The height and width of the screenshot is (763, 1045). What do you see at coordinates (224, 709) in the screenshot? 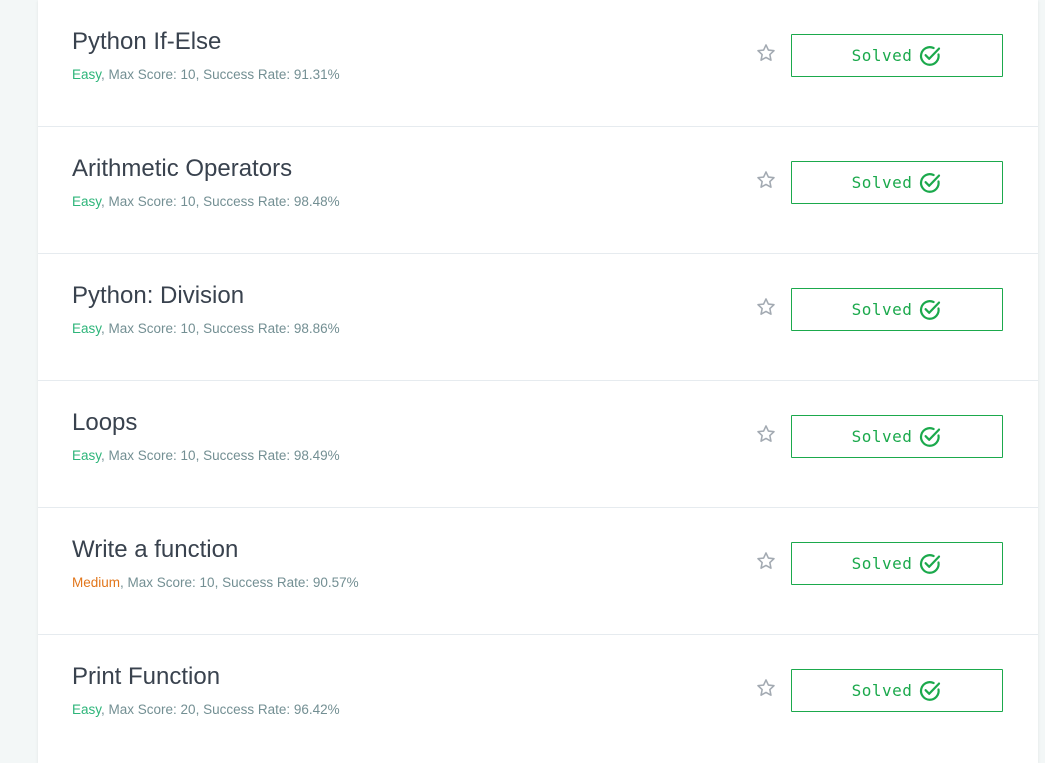
I see `score-rate-text: Max Score: 20, Success Rate: 96.42%` at bounding box center [224, 709].